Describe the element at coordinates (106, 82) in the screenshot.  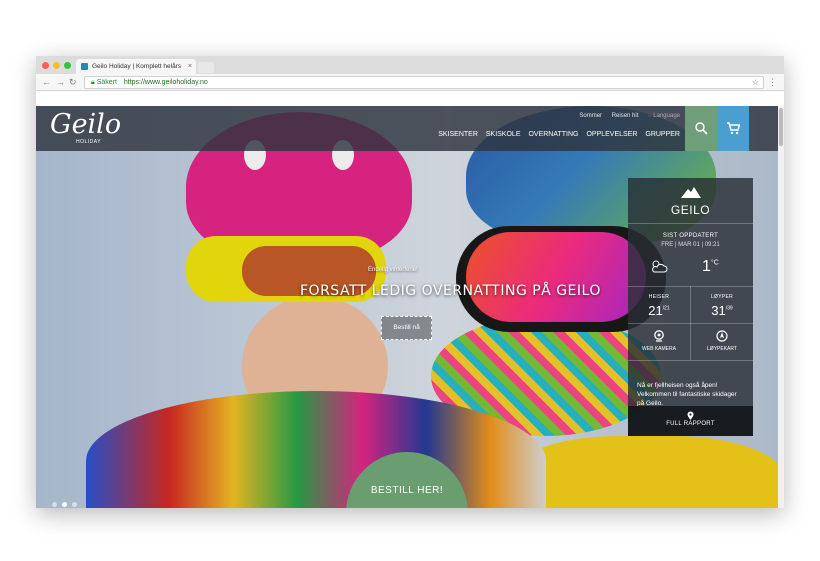
I see `secure-label: Säkert` at that location.